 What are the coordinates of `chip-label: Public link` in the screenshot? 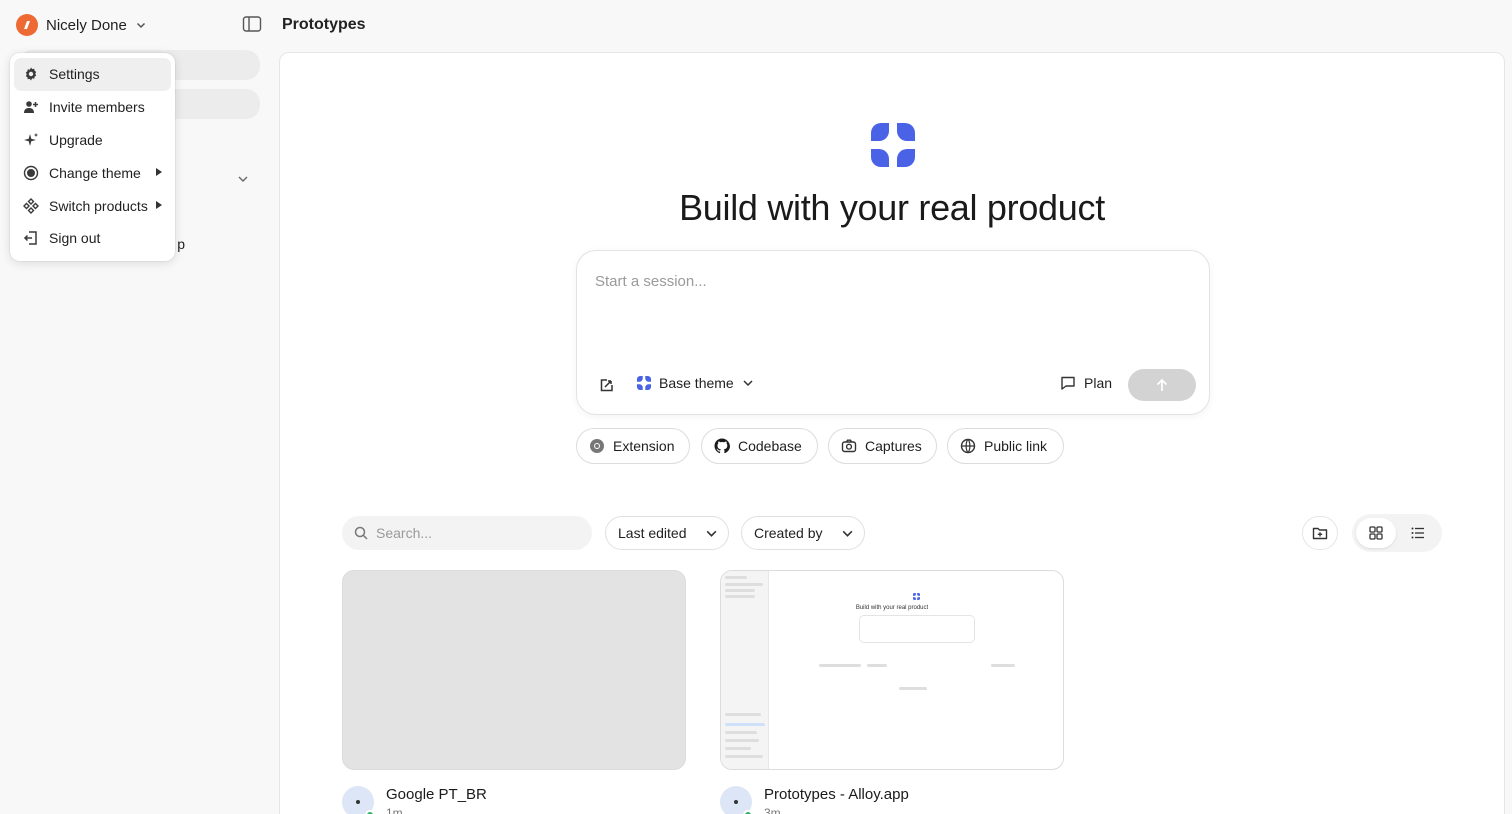 It's located at (1016, 446).